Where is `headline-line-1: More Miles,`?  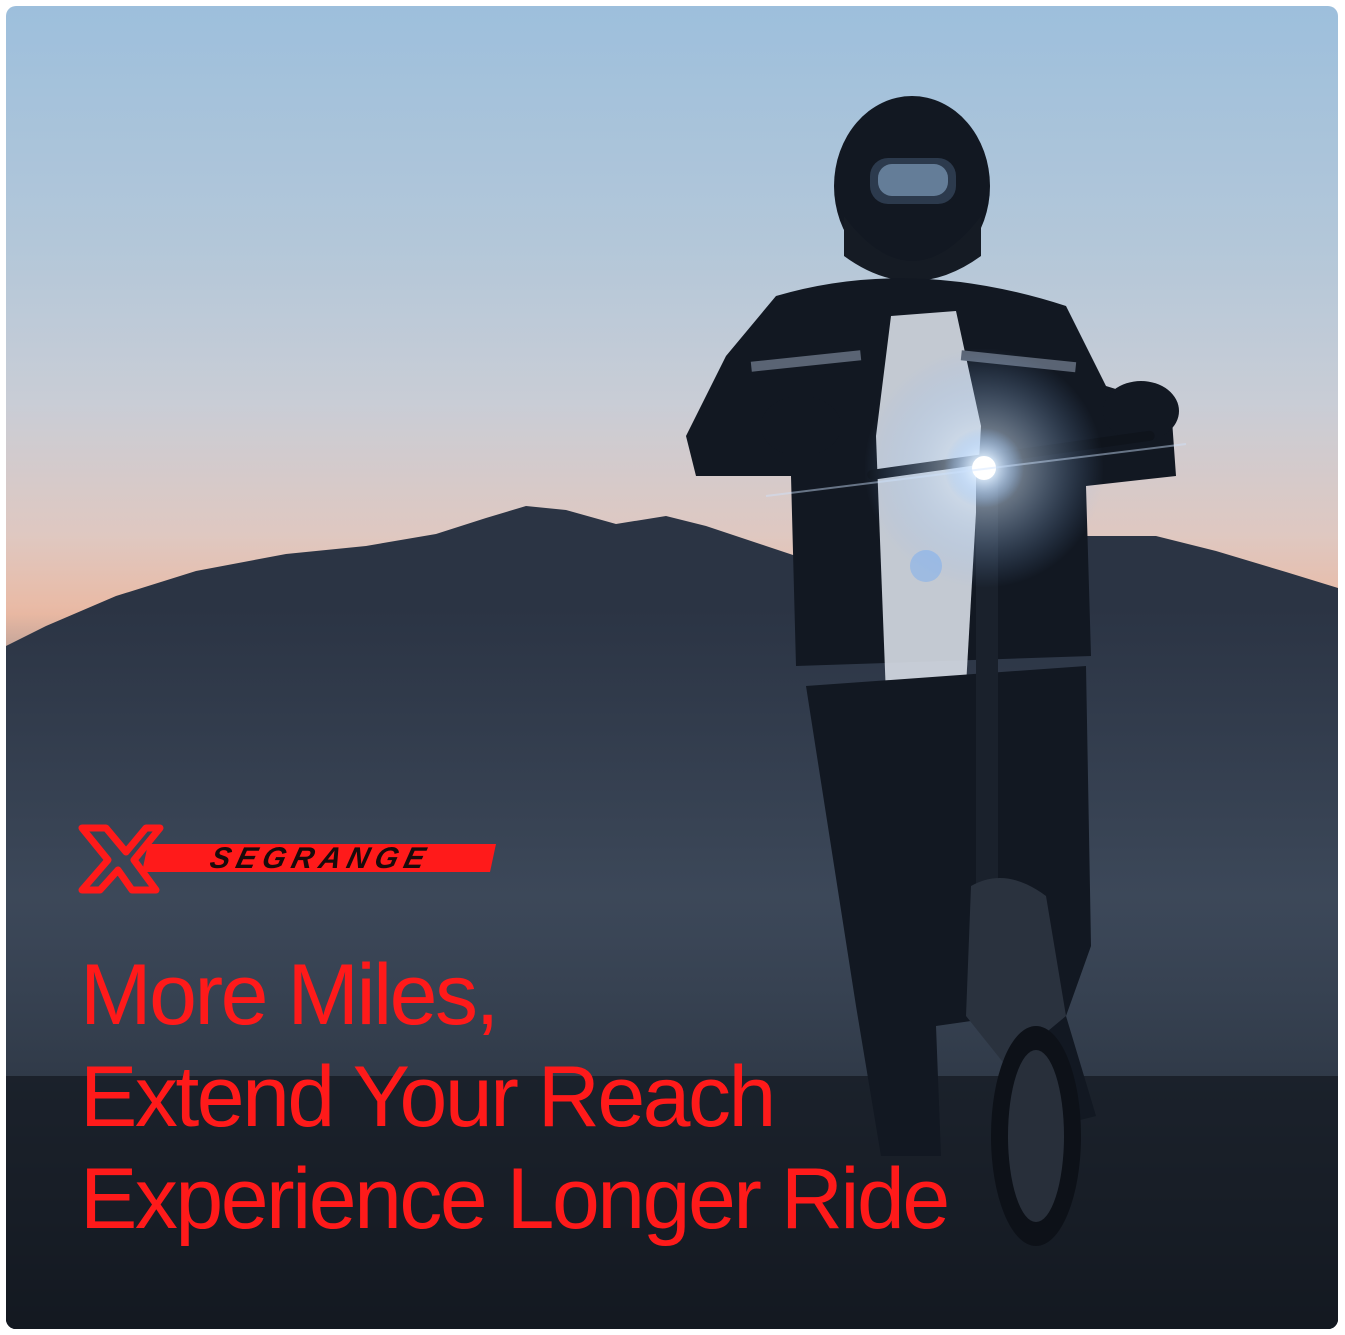 headline-line-1: More Miles, is located at coordinates (289, 995).